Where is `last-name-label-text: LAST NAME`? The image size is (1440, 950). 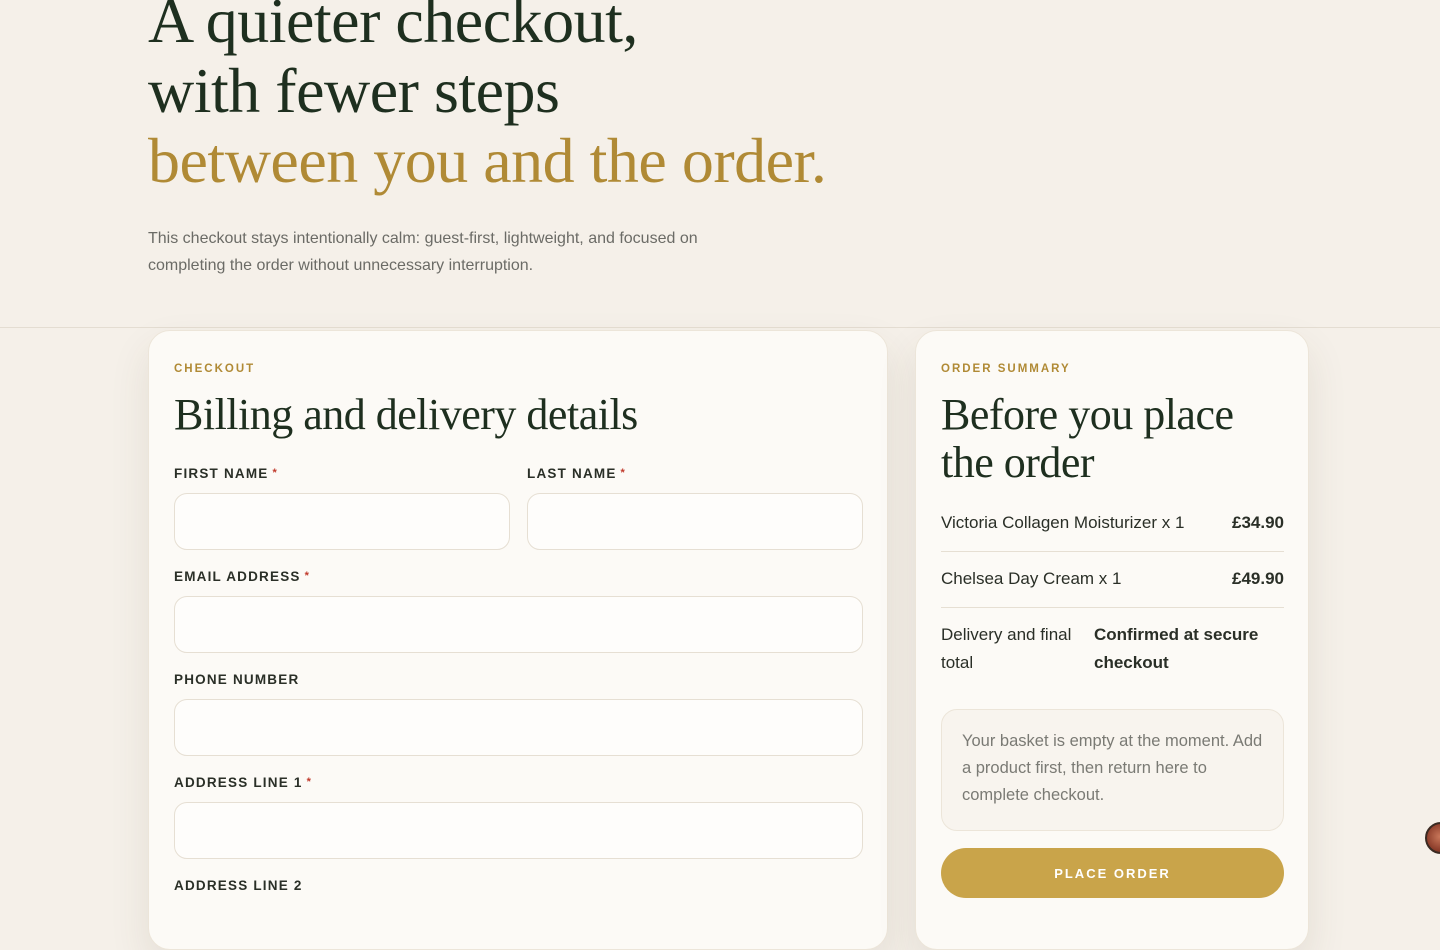 last-name-label-text: LAST NAME is located at coordinates (572, 473).